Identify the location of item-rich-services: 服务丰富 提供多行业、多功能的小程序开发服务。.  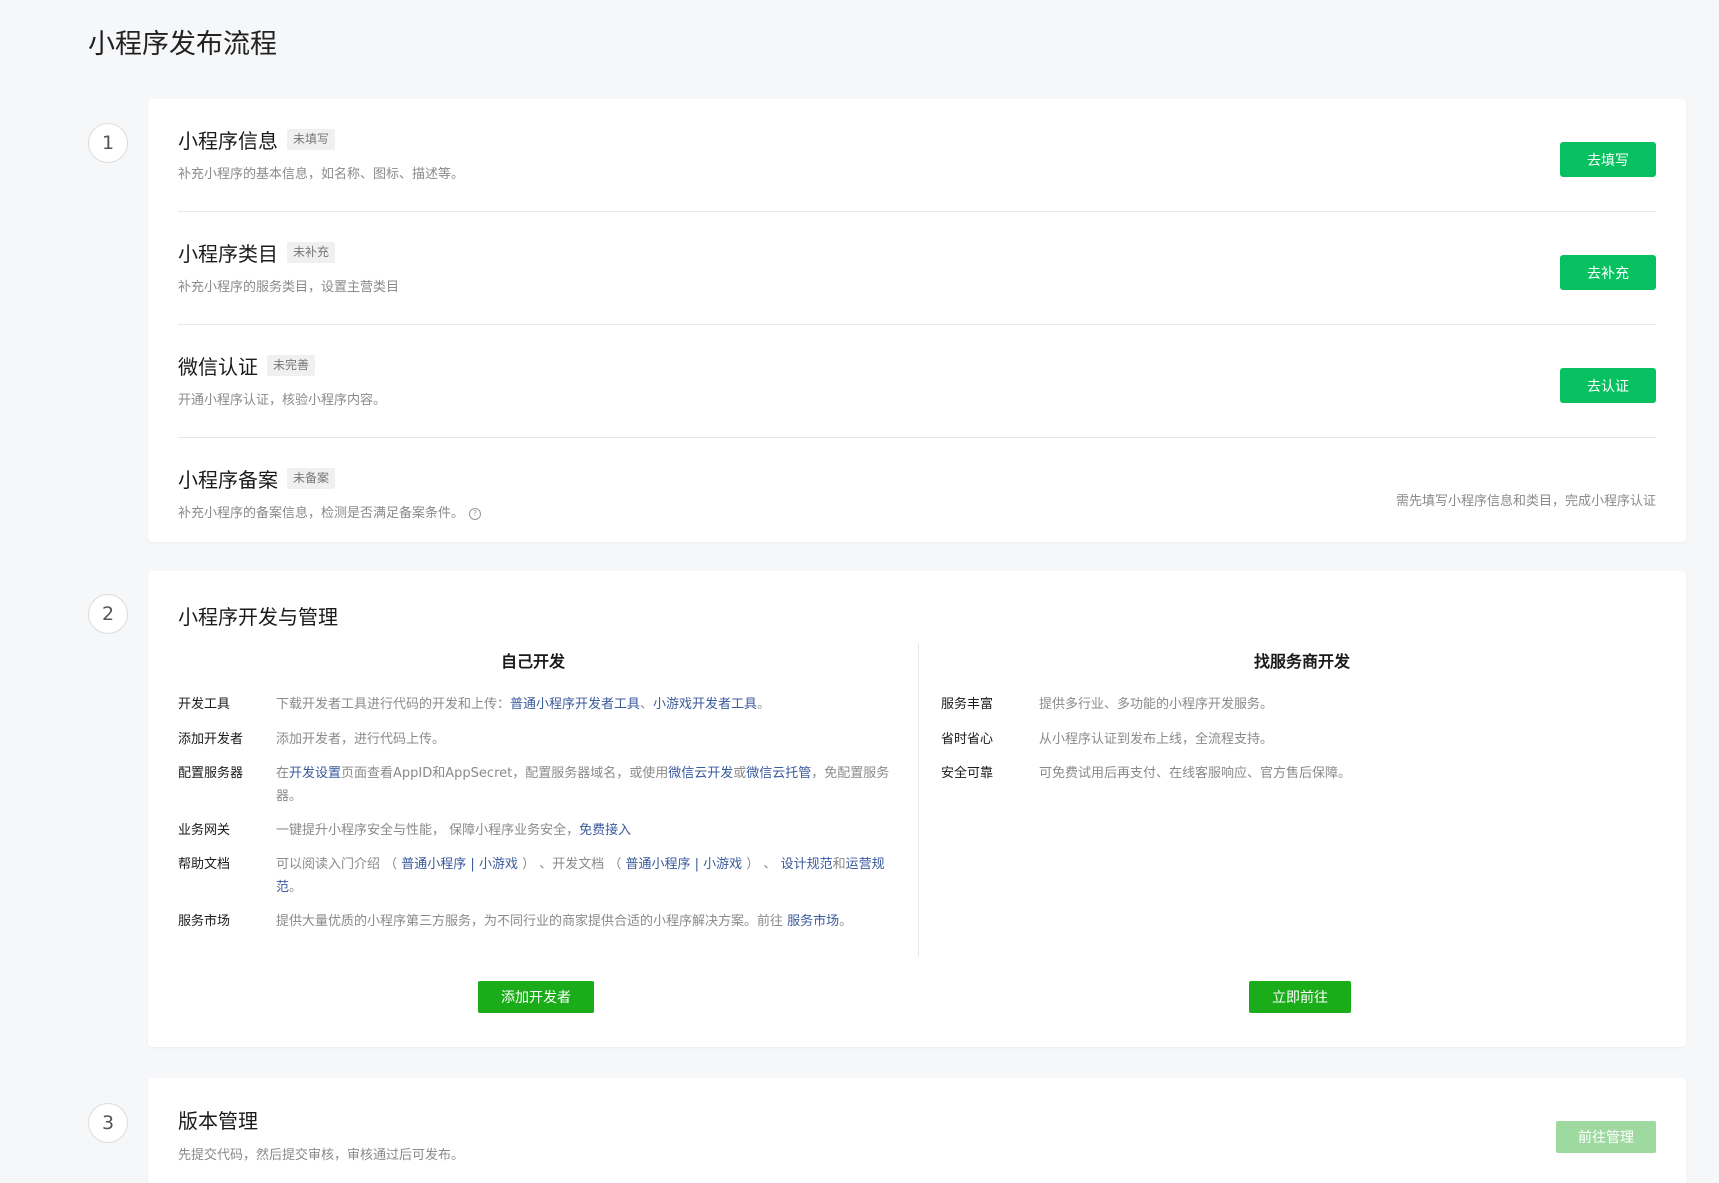
(1107, 704).